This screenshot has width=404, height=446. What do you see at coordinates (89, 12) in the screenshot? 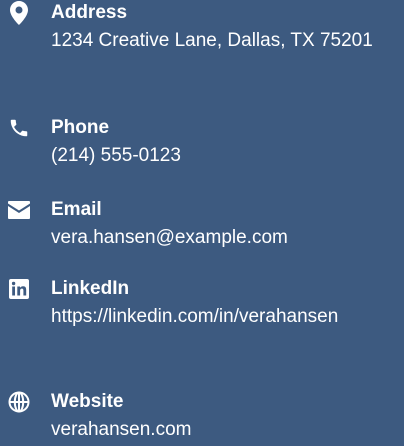
I see `address-label: Address` at bounding box center [89, 12].